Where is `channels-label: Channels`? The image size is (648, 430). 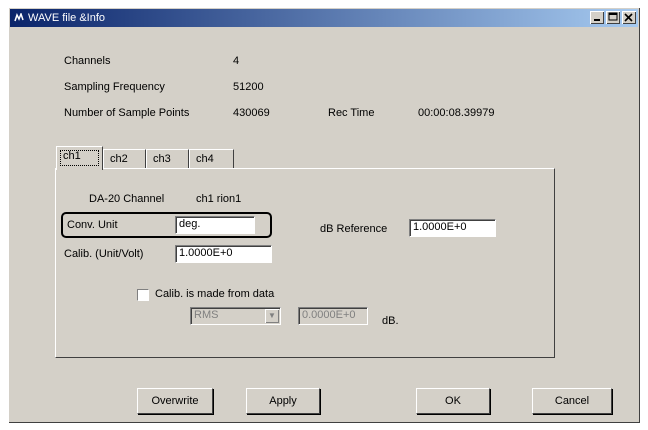
channels-label: Channels is located at coordinates (87, 61).